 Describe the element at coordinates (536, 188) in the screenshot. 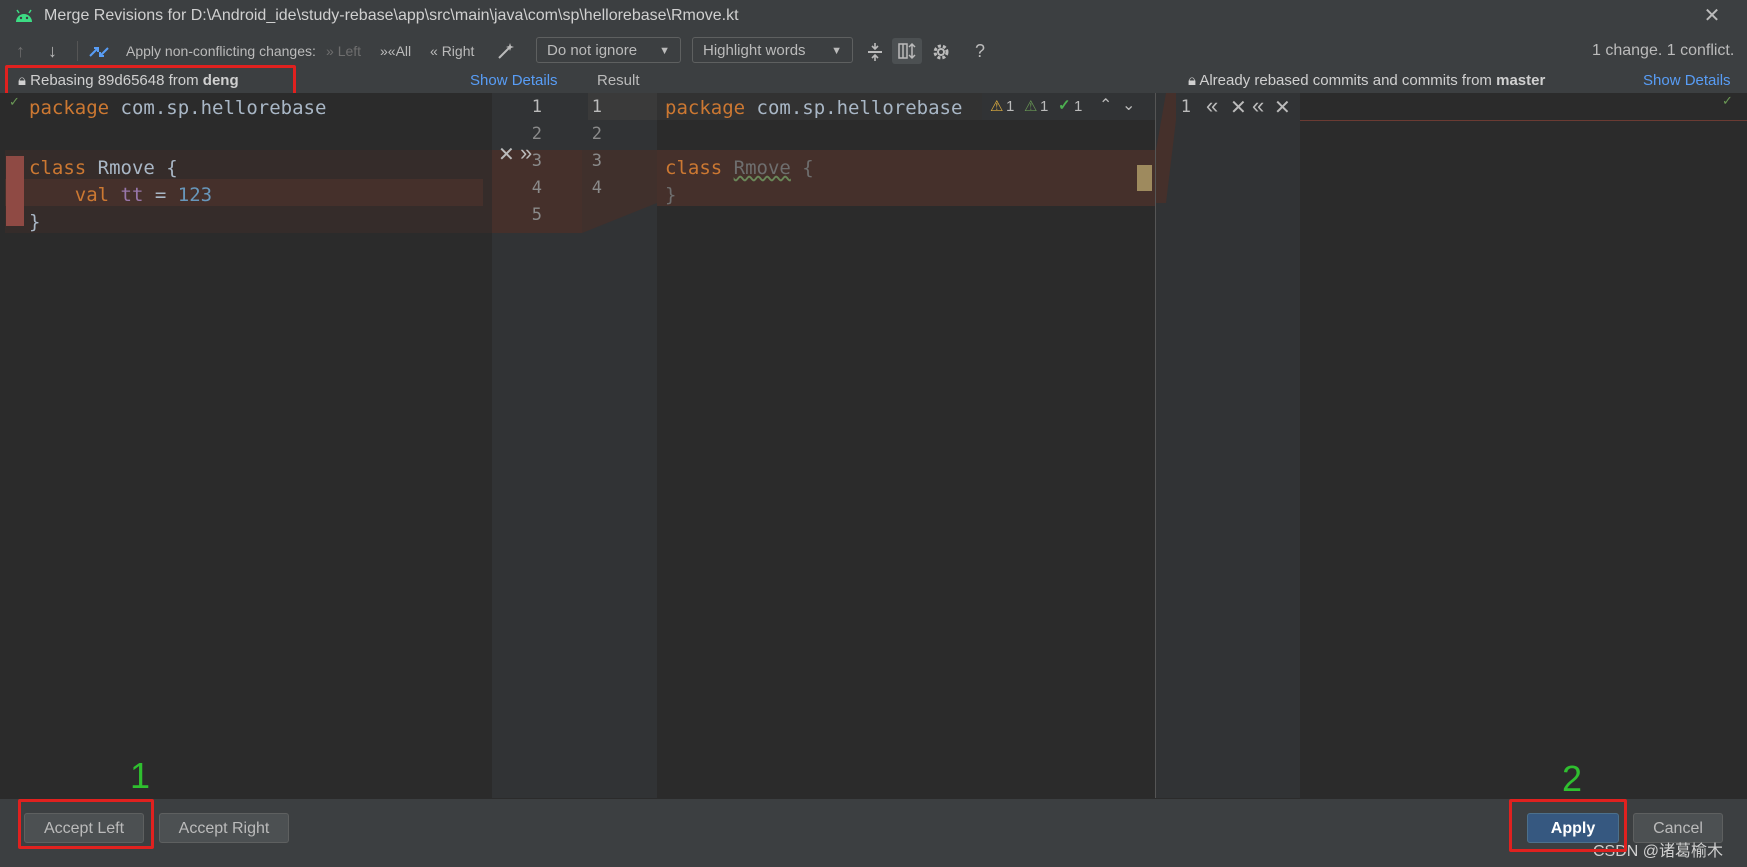

I see `left-line-number: 4` at that location.